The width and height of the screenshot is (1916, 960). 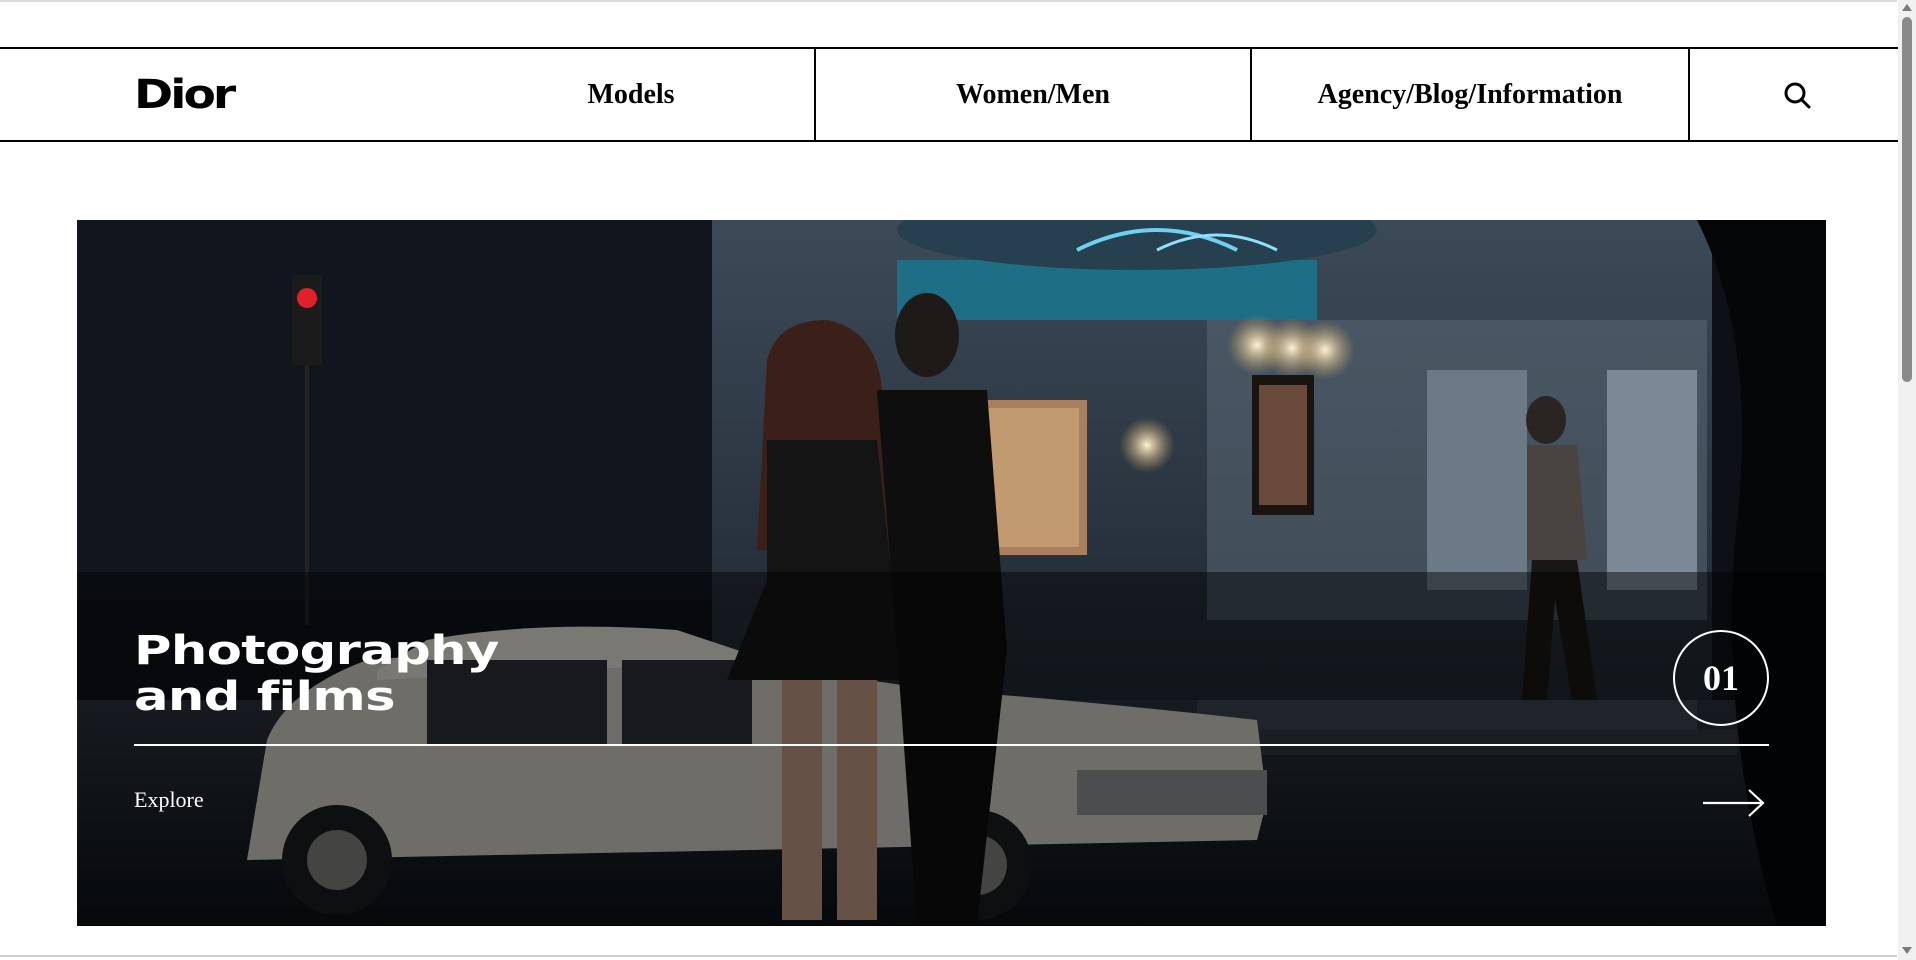 What do you see at coordinates (948, 1) in the screenshot?
I see `top-divider` at bounding box center [948, 1].